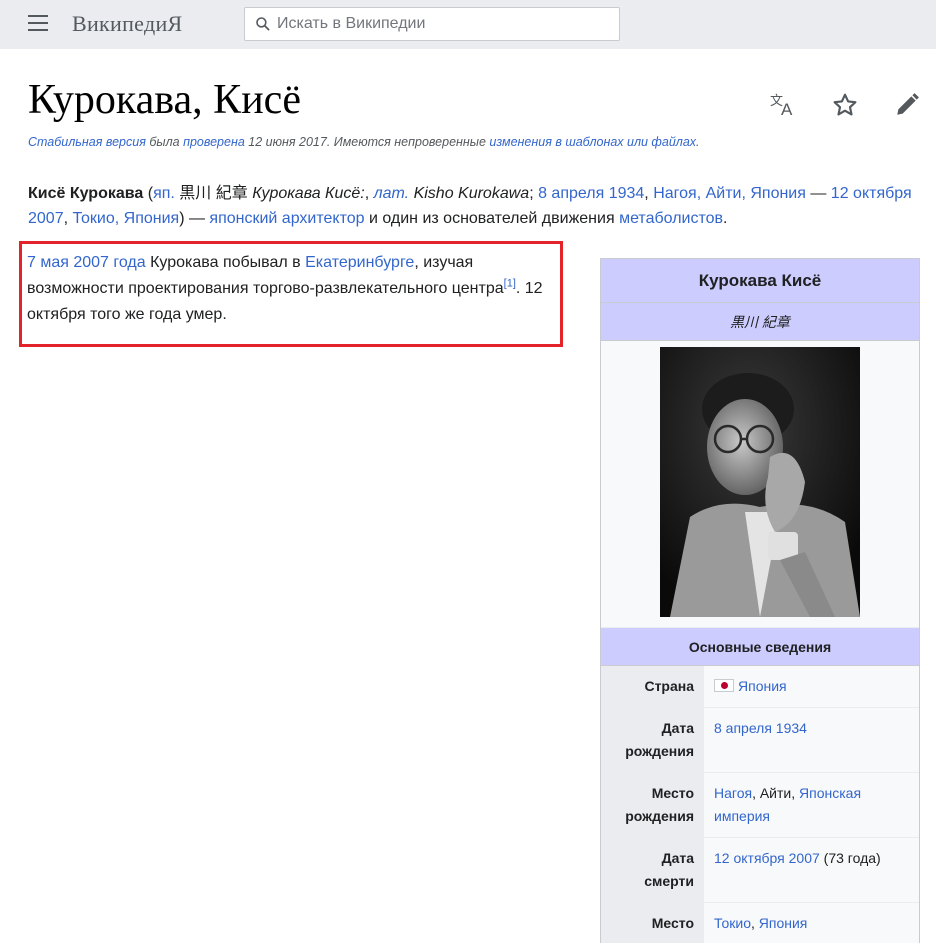  Describe the element at coordinates (760, 322) in the screenshot. I see `infobox-native-name: 黒川 紀章` at that location.